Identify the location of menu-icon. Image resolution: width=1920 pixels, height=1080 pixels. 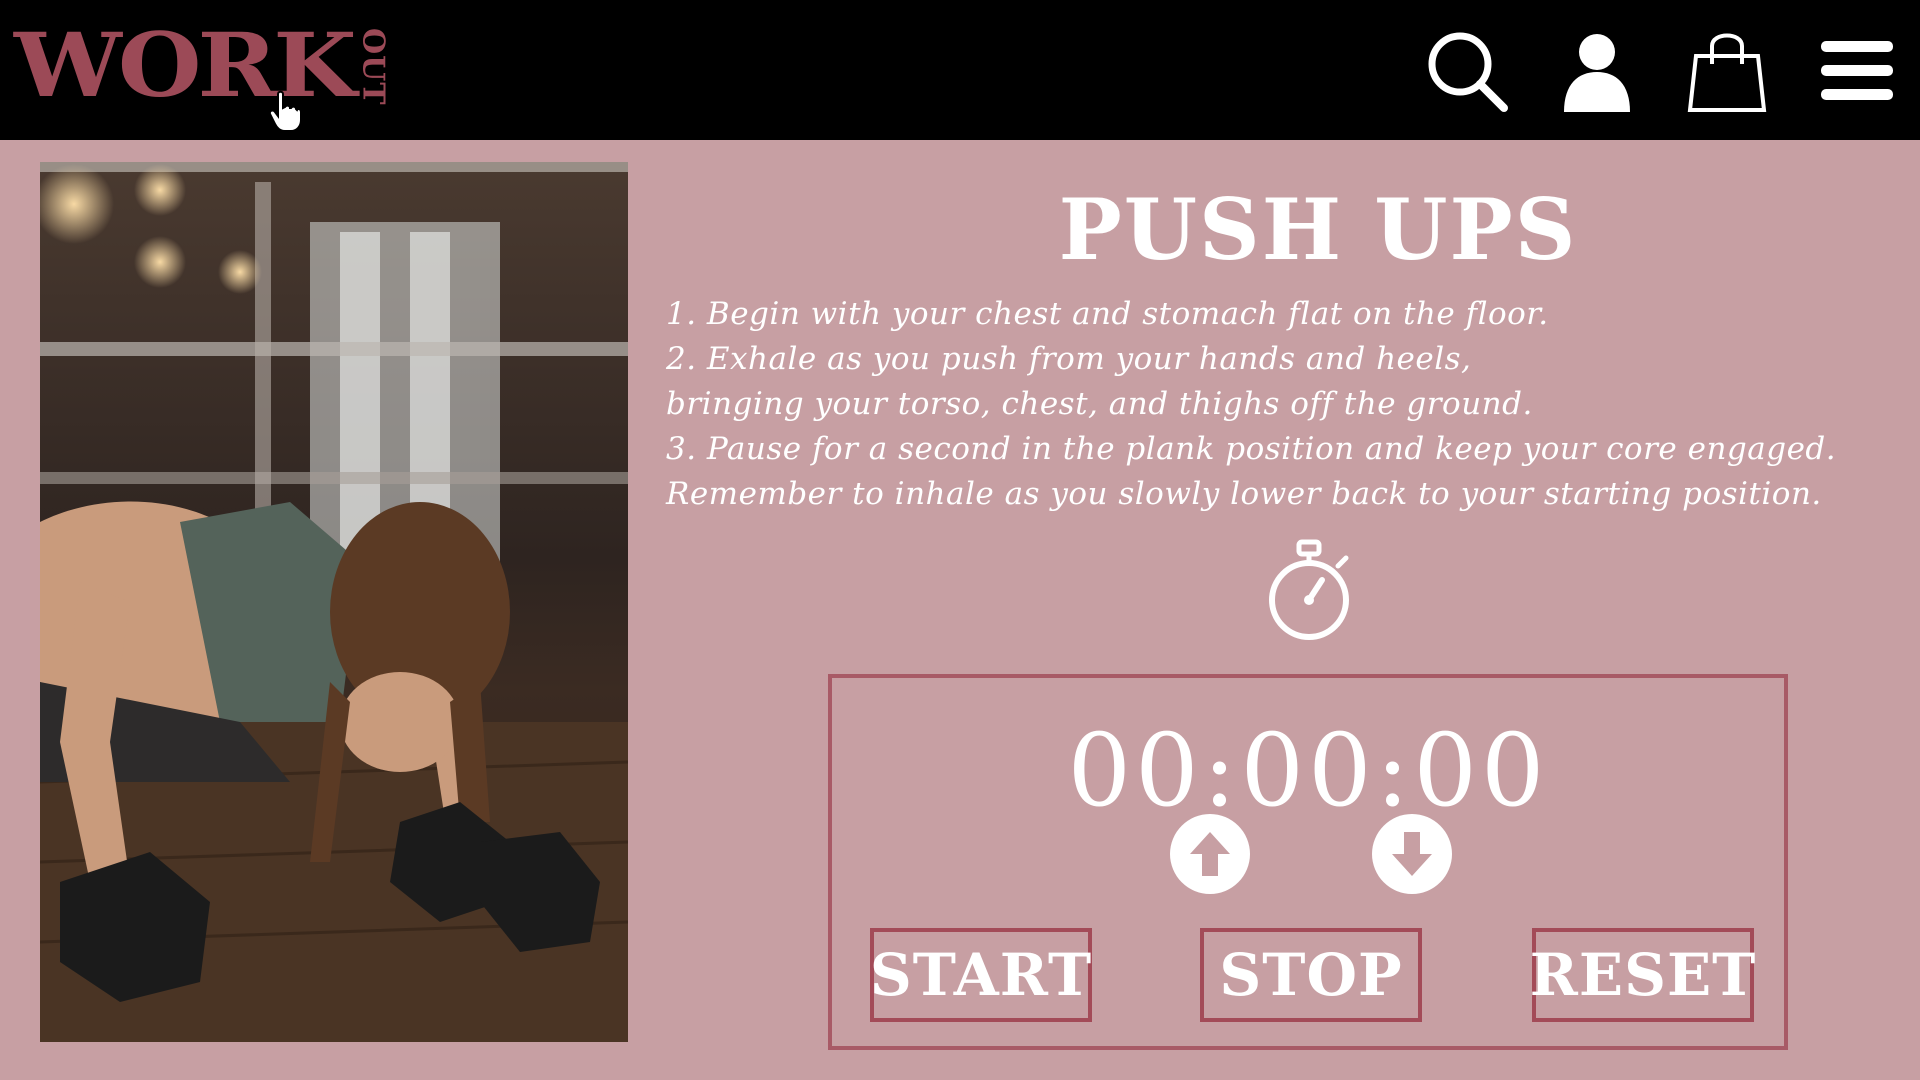
(1857, 71).